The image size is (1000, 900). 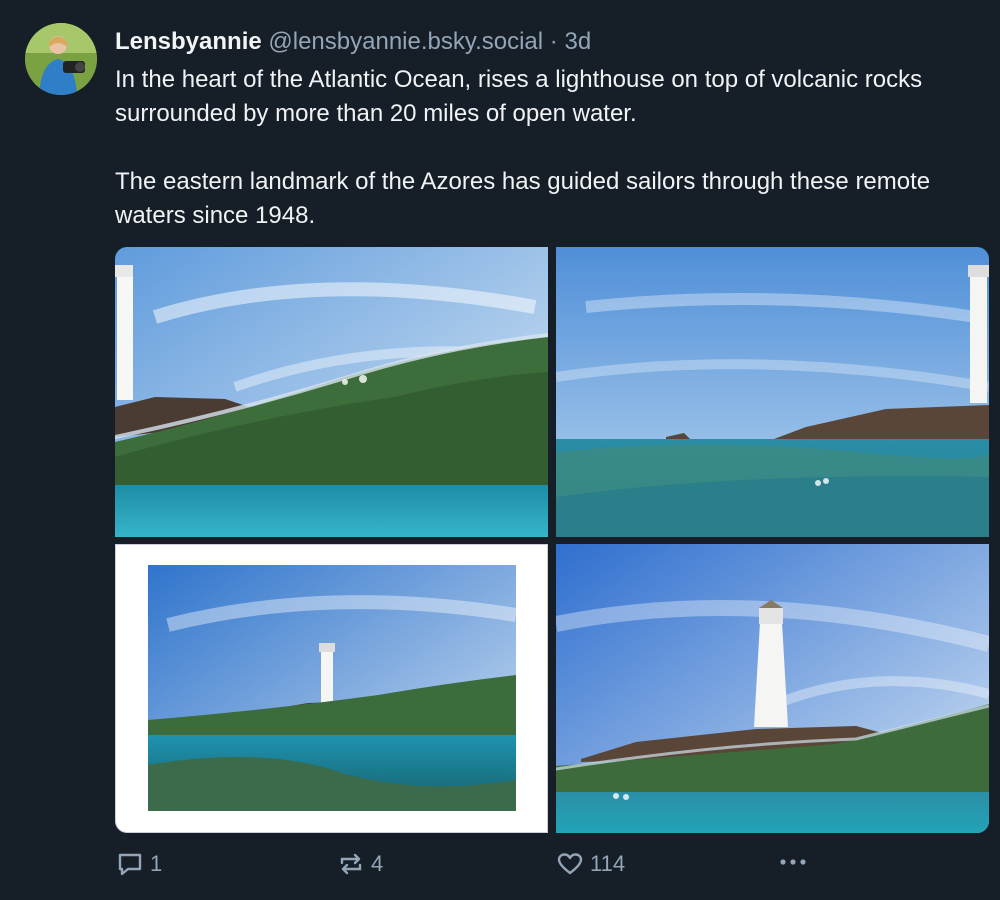 I want to click on repost-arrows-icon, so click(x=351, y=864).